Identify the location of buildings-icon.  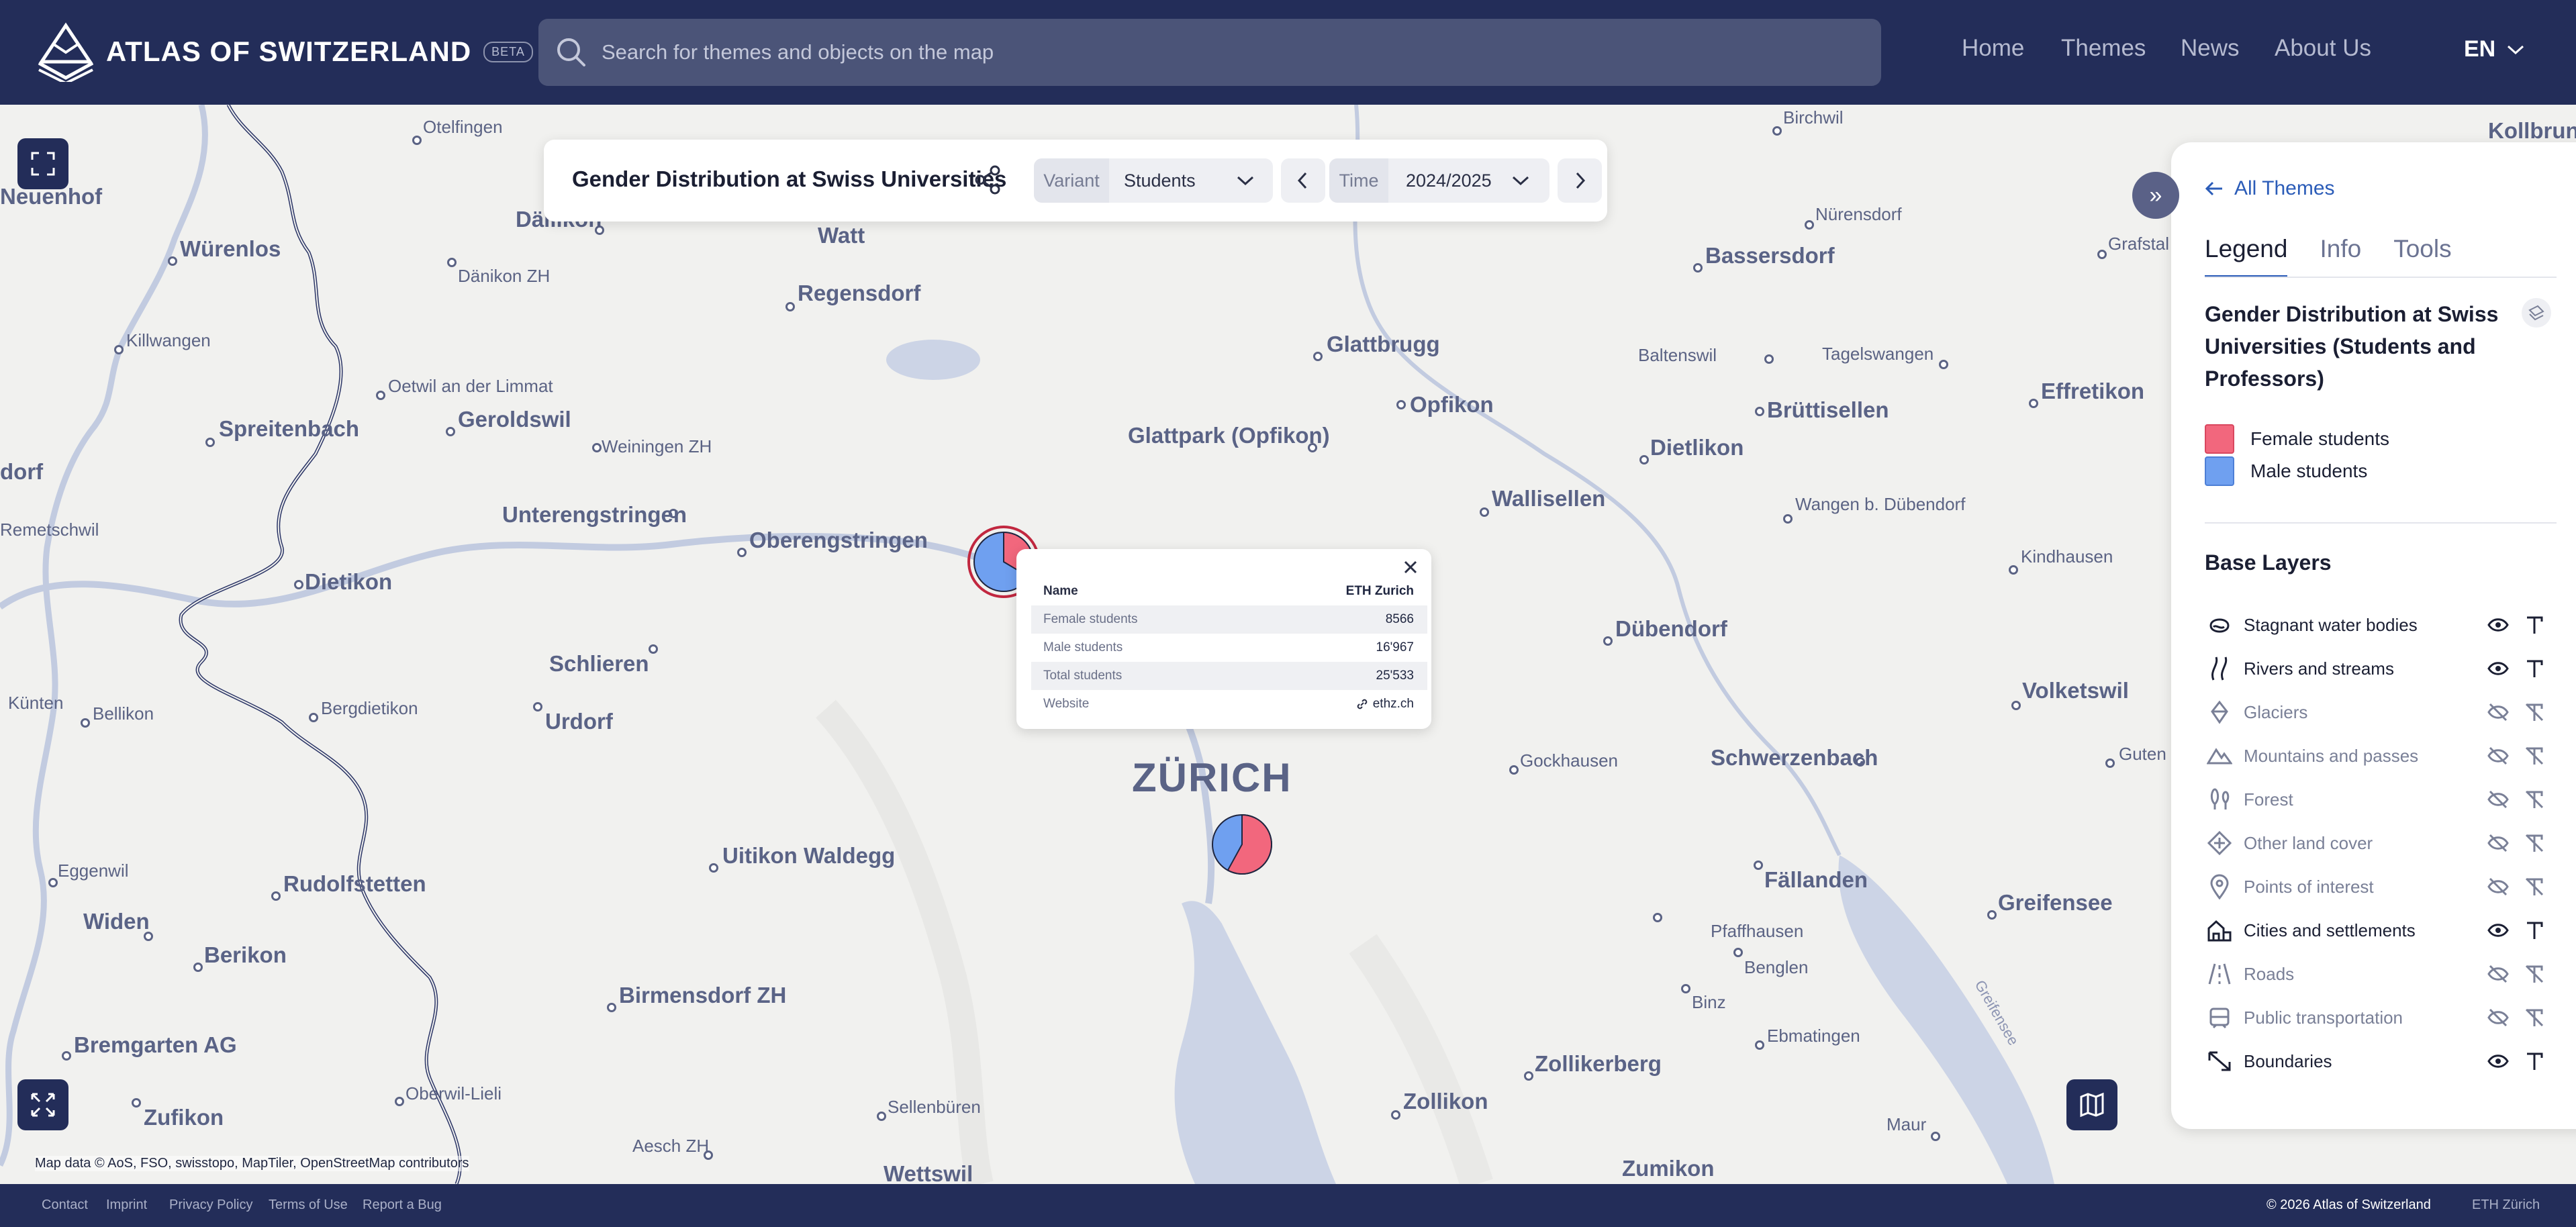
(2219, 930).